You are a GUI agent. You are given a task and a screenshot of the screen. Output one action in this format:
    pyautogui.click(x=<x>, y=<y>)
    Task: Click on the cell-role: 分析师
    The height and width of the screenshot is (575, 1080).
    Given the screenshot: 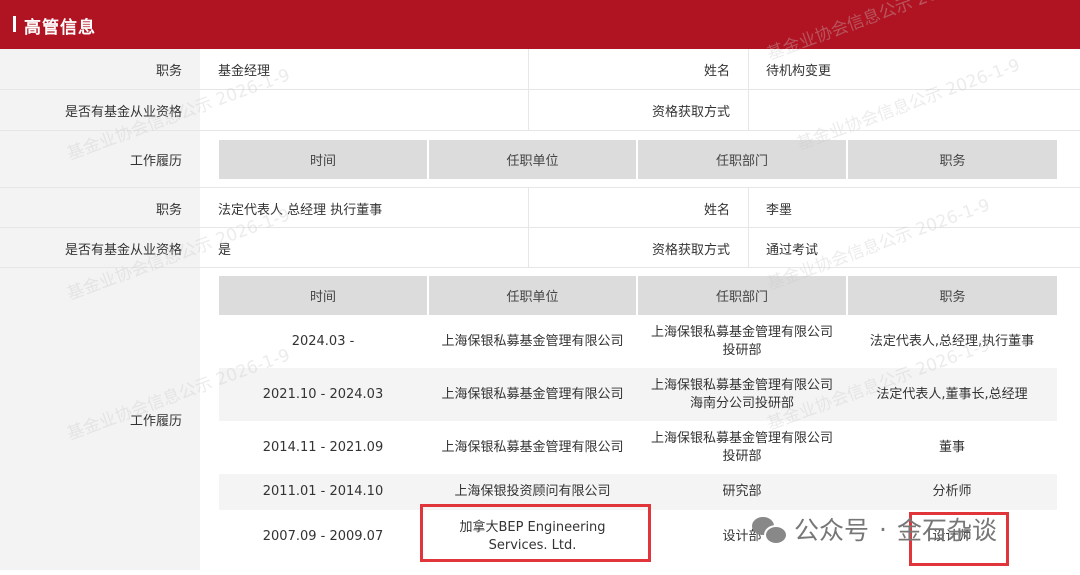 What is the action you would take?
    pyautogui.click(x=952, y=492)
    